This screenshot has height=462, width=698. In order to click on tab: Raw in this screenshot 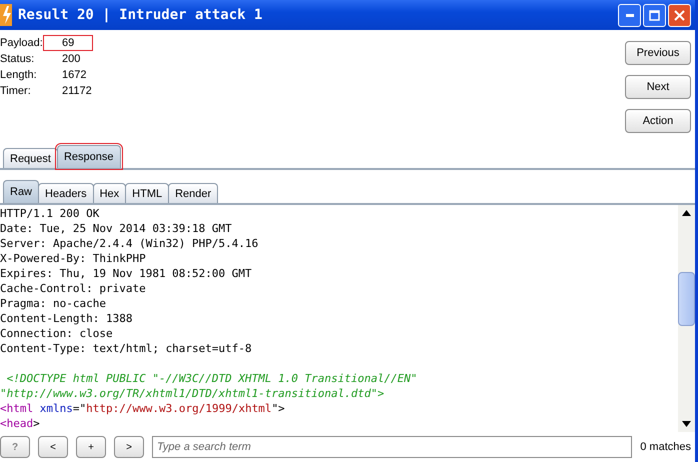, I will do `click(21, 191)`.